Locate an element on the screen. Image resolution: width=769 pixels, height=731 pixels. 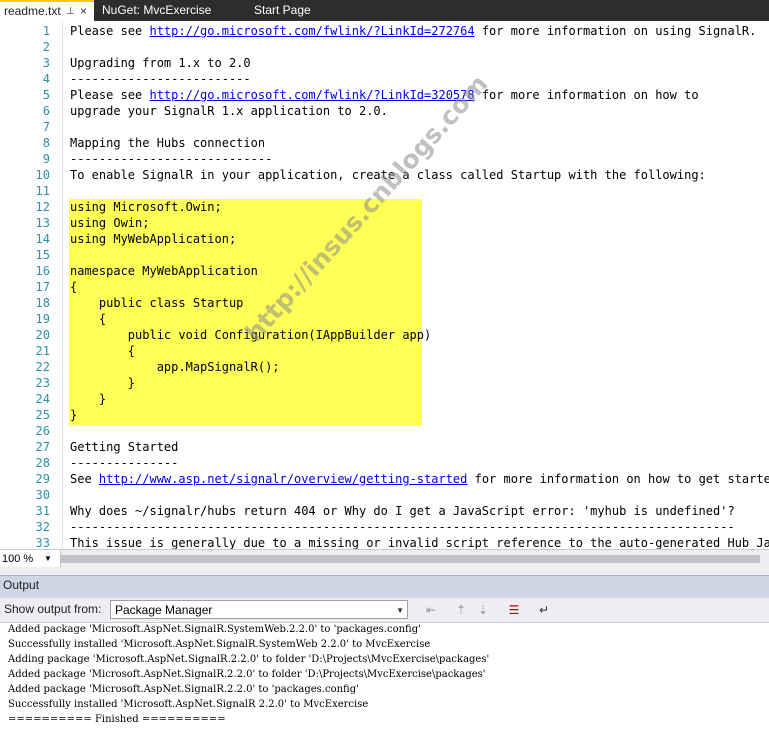
code-text: public class Startup is located at coordinates (157, 303).